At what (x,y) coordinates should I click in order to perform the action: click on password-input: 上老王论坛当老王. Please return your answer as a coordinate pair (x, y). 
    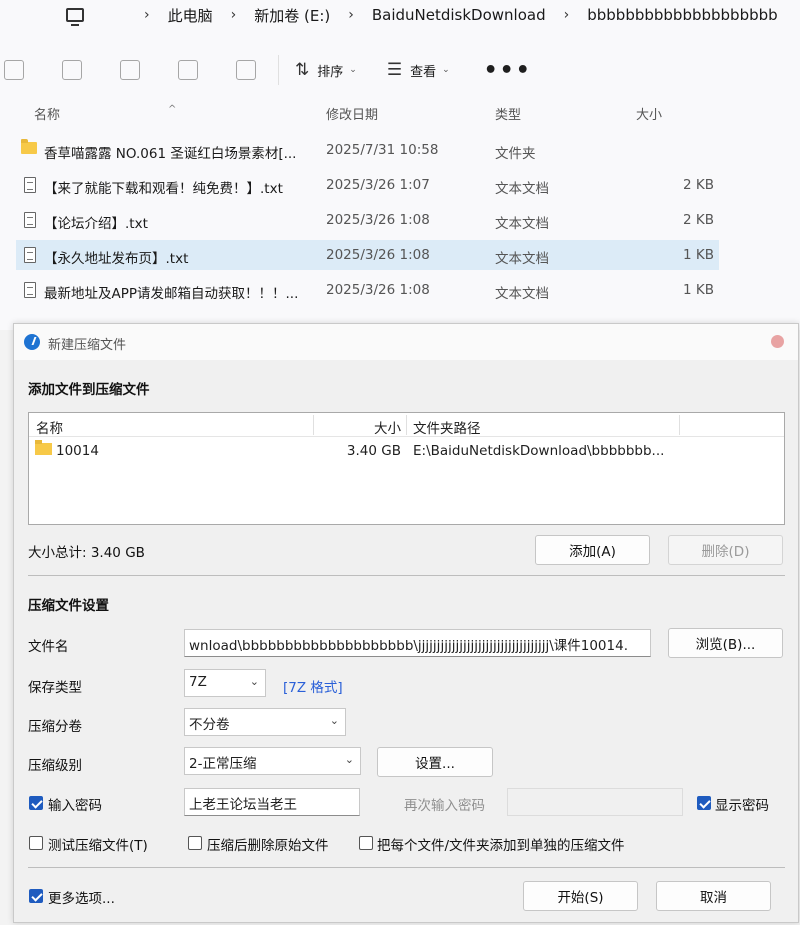
    Looking at the image, I should click on (272, 802).